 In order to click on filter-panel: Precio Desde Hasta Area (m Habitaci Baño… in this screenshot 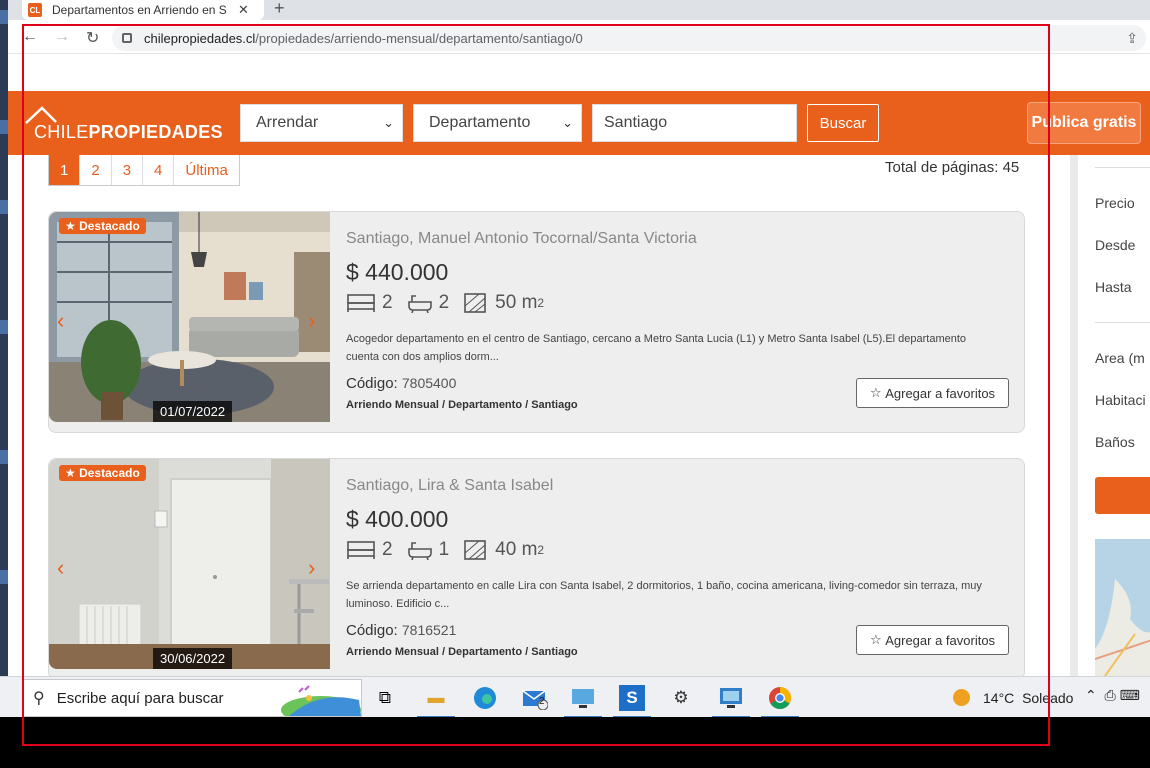, I will do `click(1114, 415)`.